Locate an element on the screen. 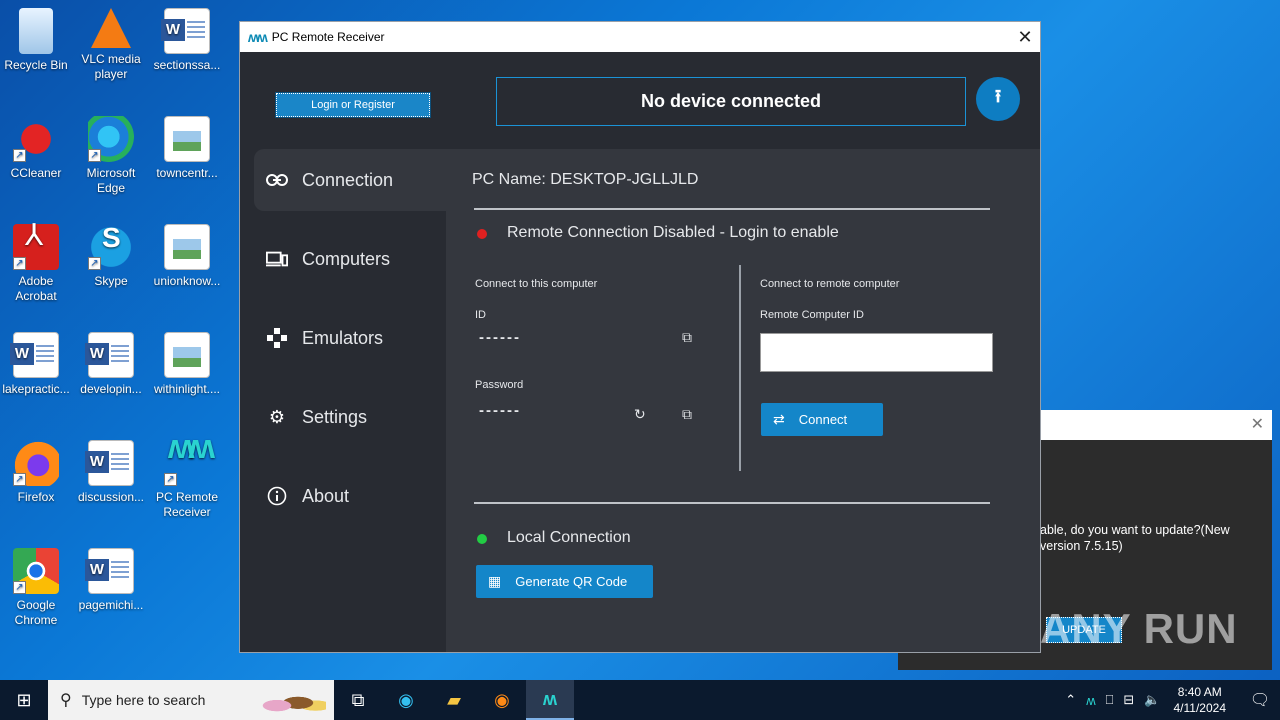 This screenshot has height=720, width=1280. taskbar-file-explorer: ▰ is located at coordinates (454, 700).